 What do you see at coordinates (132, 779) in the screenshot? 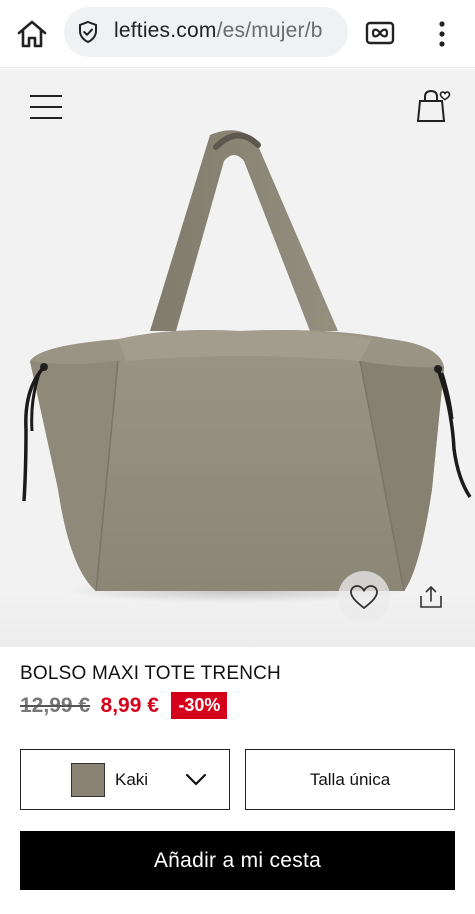
I see `color-label: Kaki` at bounding box center [132, 779].